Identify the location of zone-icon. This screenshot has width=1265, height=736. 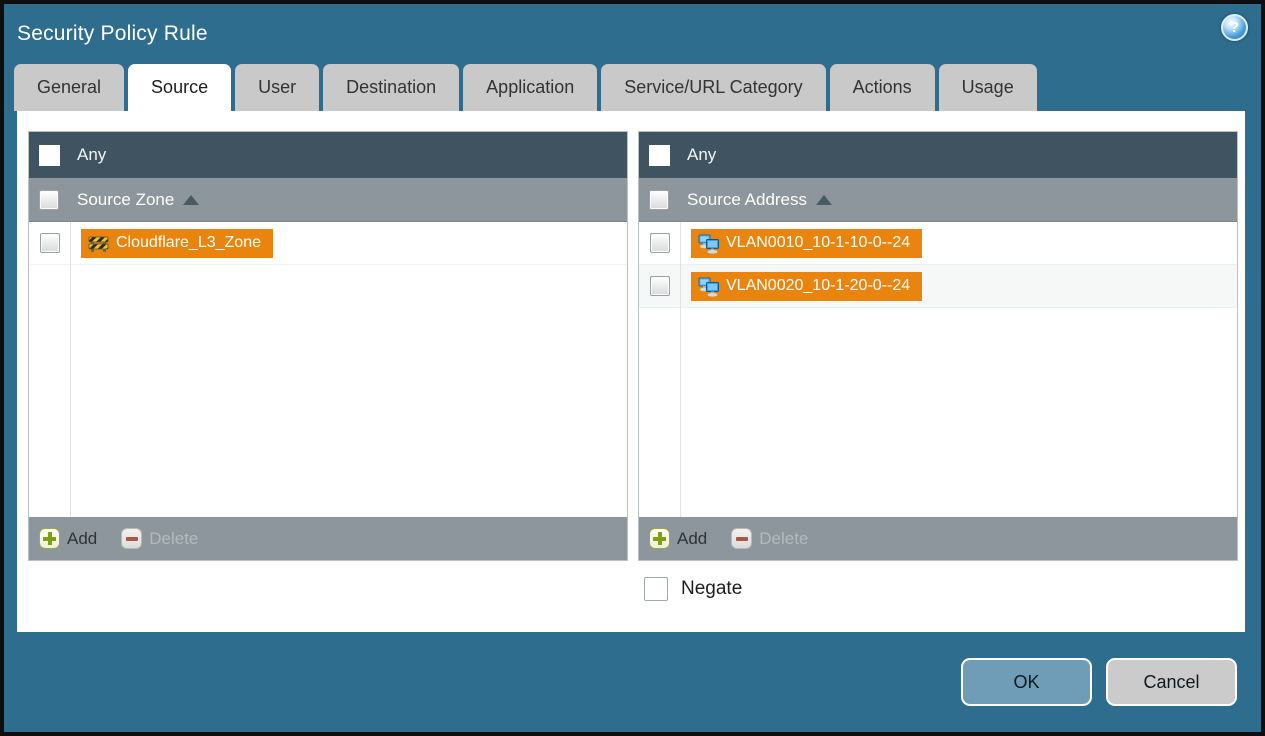
(98, 243).